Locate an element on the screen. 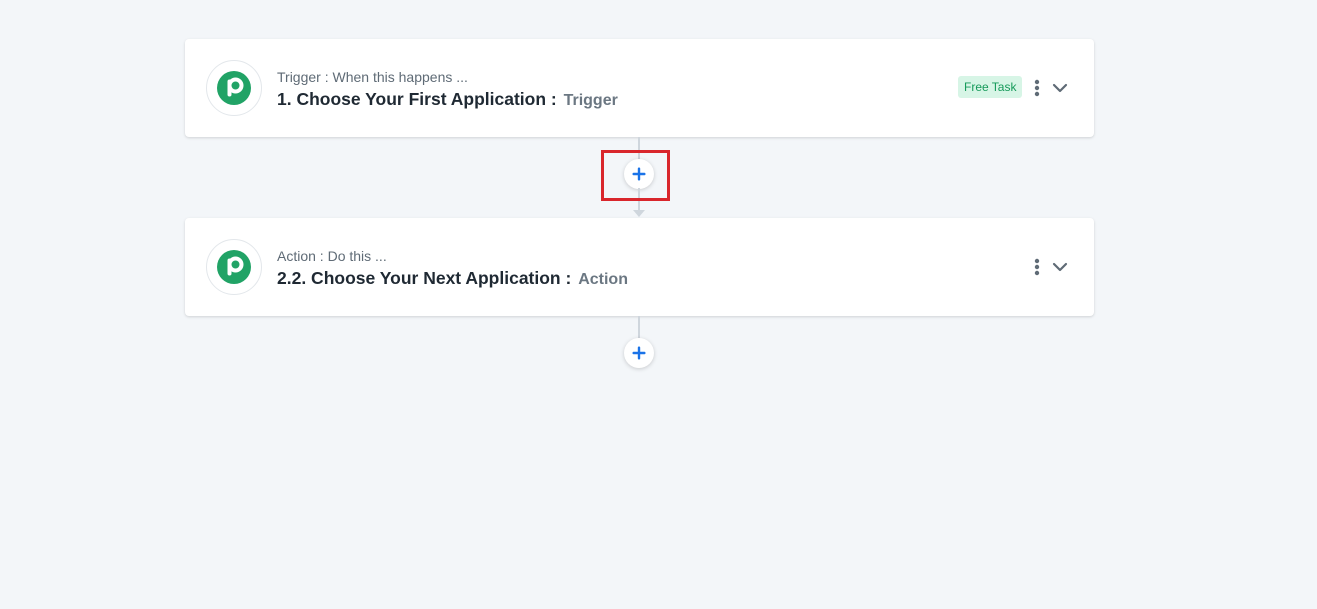  trigger-title-text: 1. Choose Your First Application : is located at coordinates (417, 99).